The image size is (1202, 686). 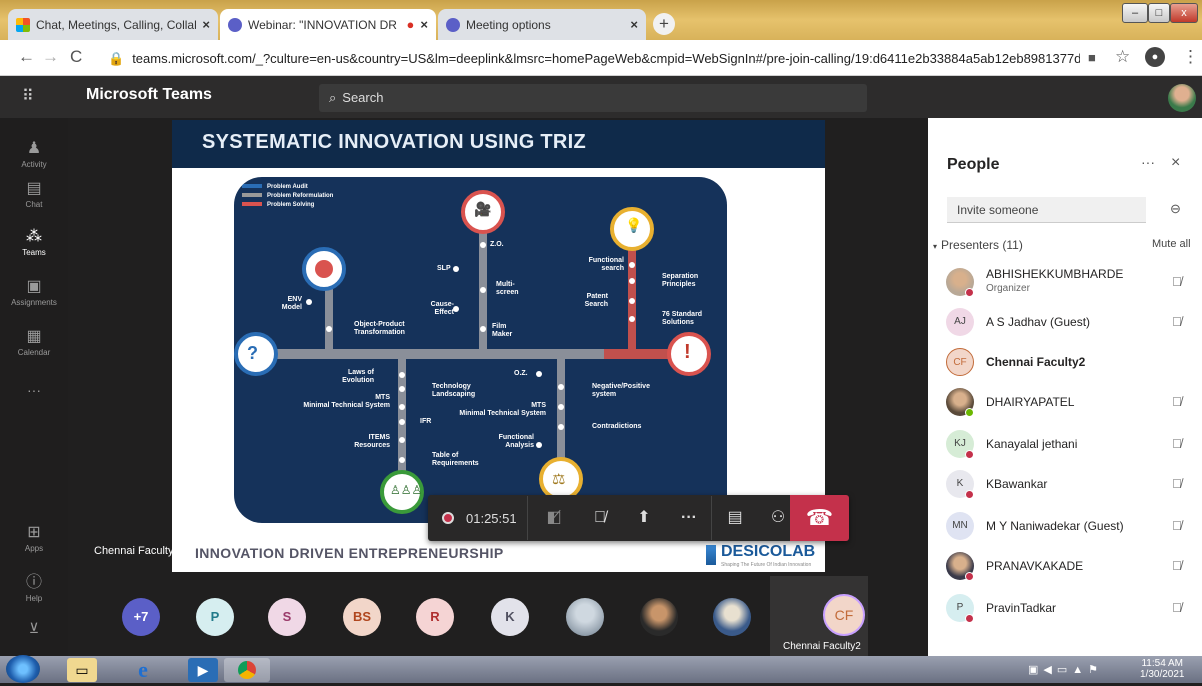 I want to click on search-input: ⌕ Search, so click(x=593, y=98).